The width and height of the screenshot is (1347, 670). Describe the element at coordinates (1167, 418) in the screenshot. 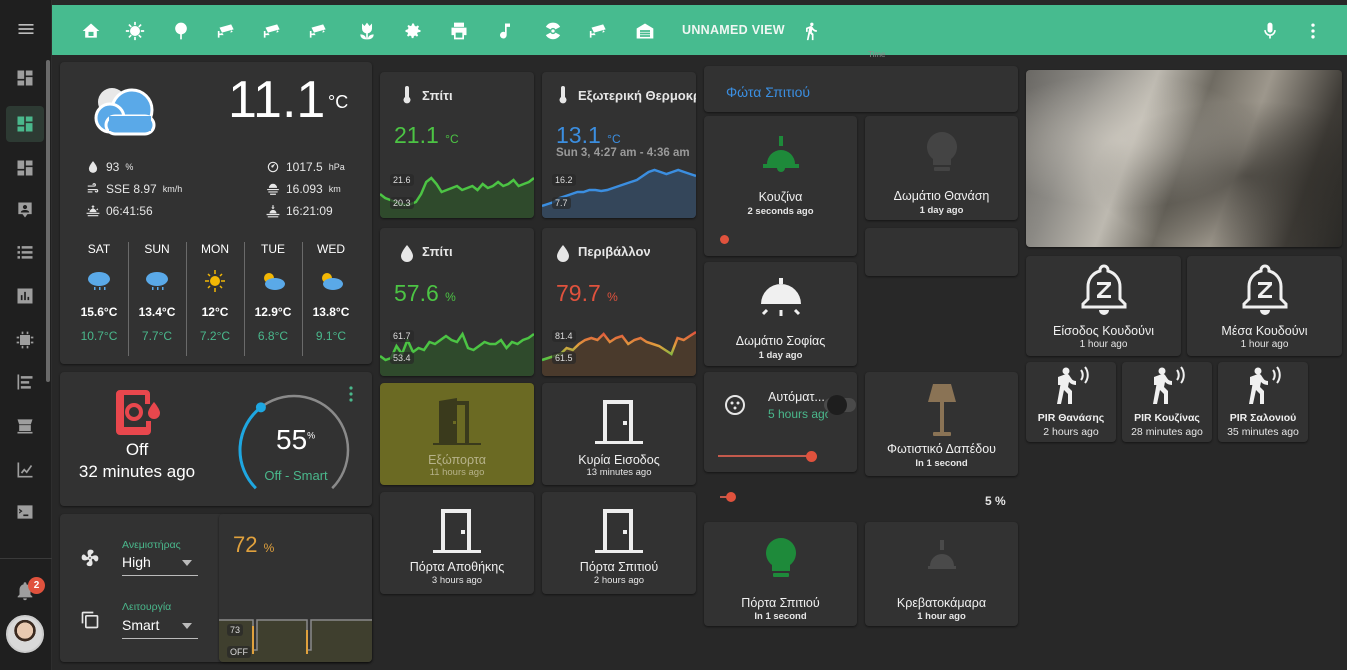

I see `pir-name: PIR Κουζίνας` at that location.